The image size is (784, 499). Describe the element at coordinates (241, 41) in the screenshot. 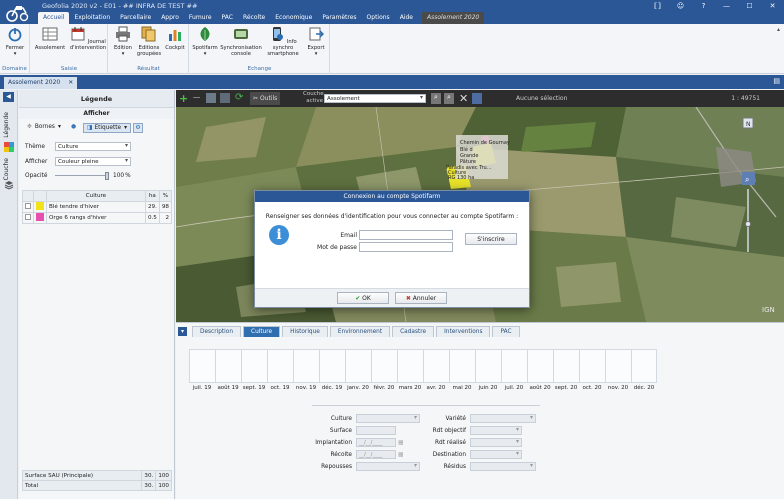

I see `synchronisation-console-button: Synchronisation console` at that location.